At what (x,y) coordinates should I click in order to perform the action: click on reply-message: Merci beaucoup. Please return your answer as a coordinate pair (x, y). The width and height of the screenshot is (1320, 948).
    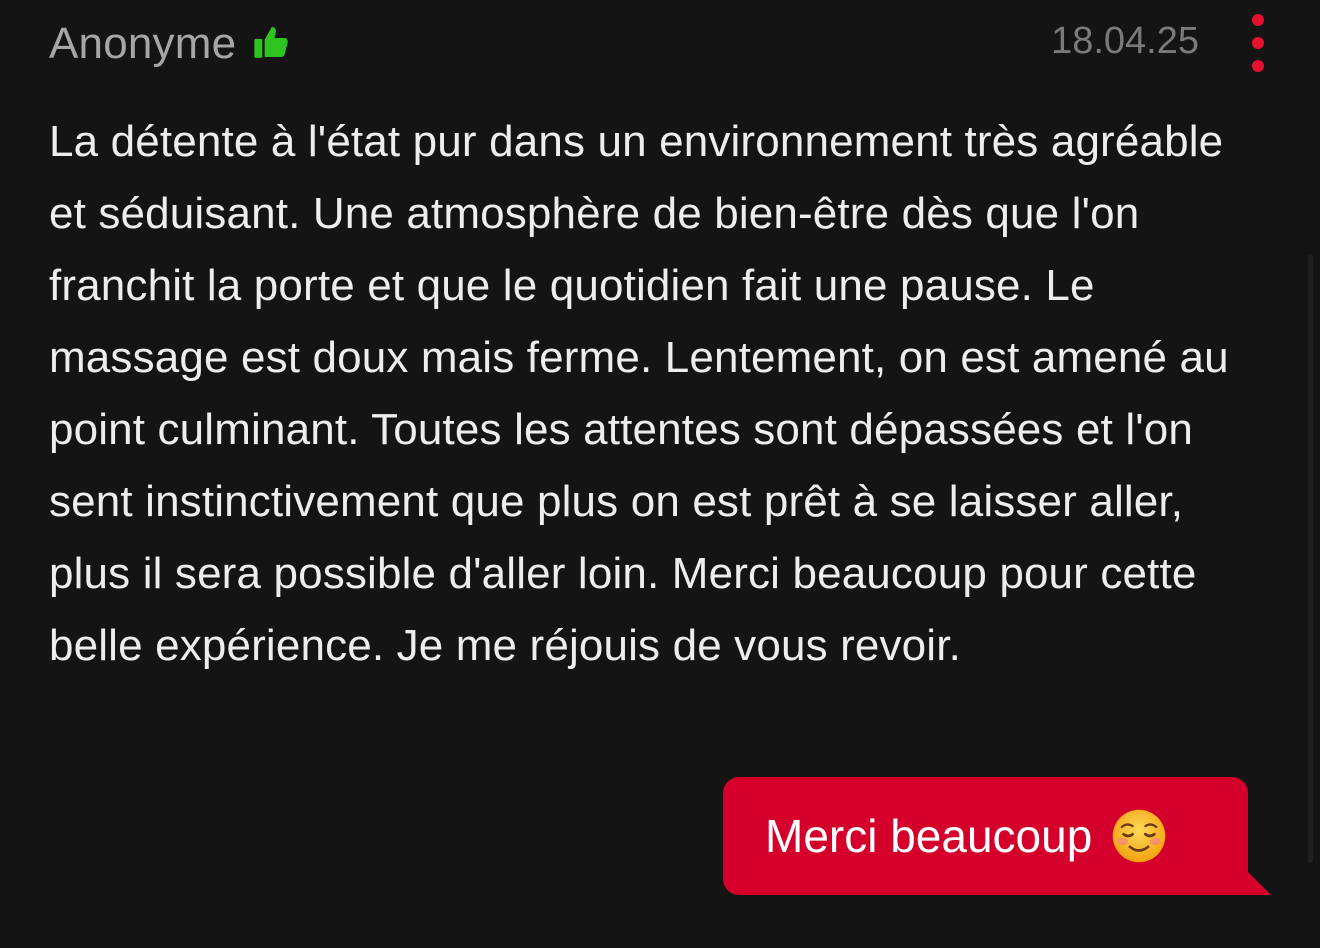
    Looking at the image, I should click on (985, 836).